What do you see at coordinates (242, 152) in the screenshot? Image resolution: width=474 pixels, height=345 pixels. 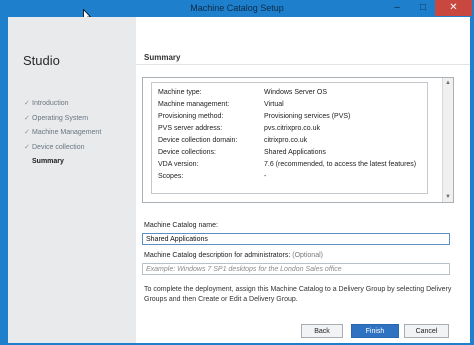 I see `summary-row: Device collections: Shared Applications` at bounding box center [242, 152].